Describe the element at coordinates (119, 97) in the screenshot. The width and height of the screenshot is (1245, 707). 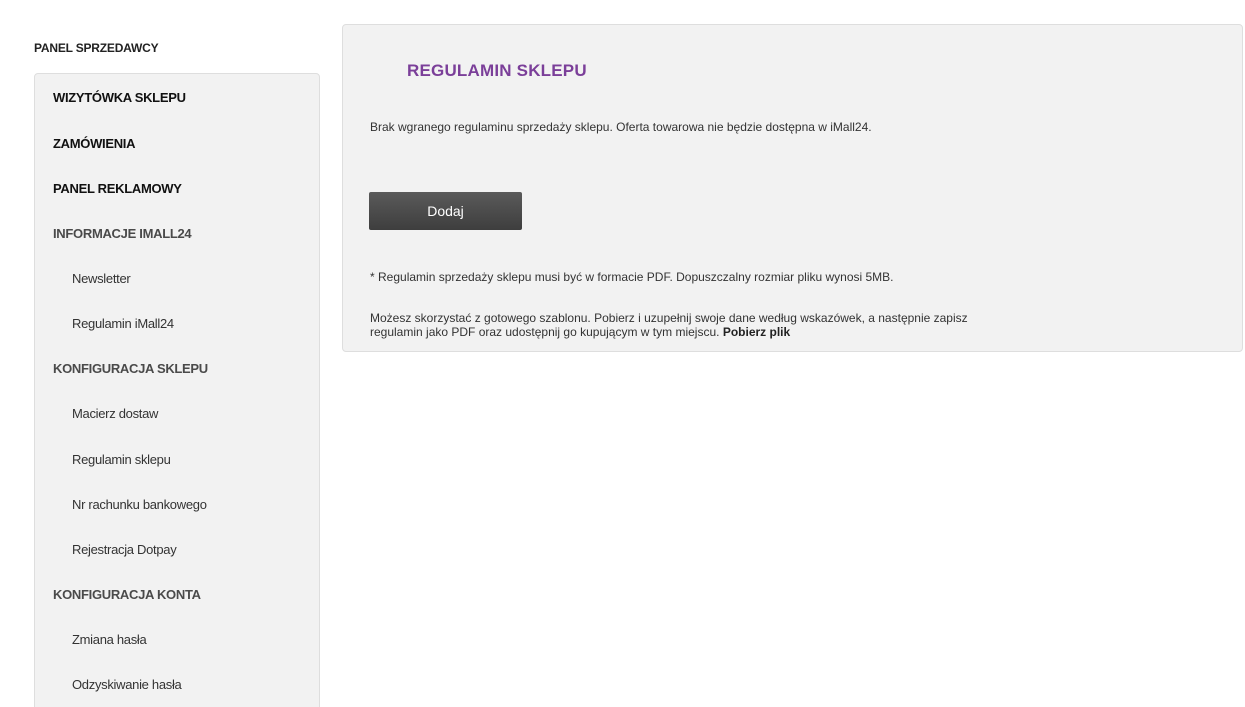
I see `sidebar-item-wizytowka-sklepu: WIZYTÓWKA SKLEPU` at that location.